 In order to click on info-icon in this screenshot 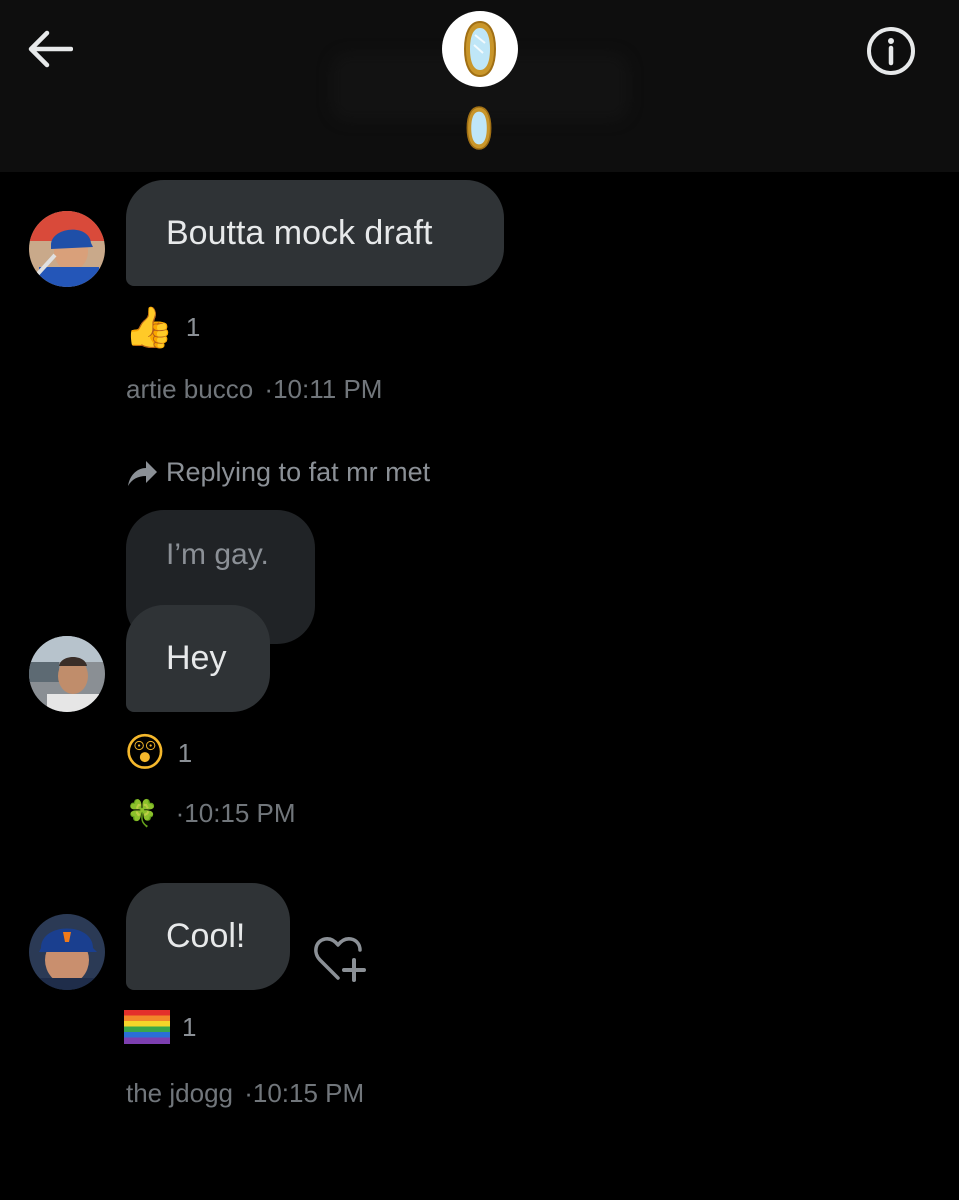, I will do `click(891, 51)`.